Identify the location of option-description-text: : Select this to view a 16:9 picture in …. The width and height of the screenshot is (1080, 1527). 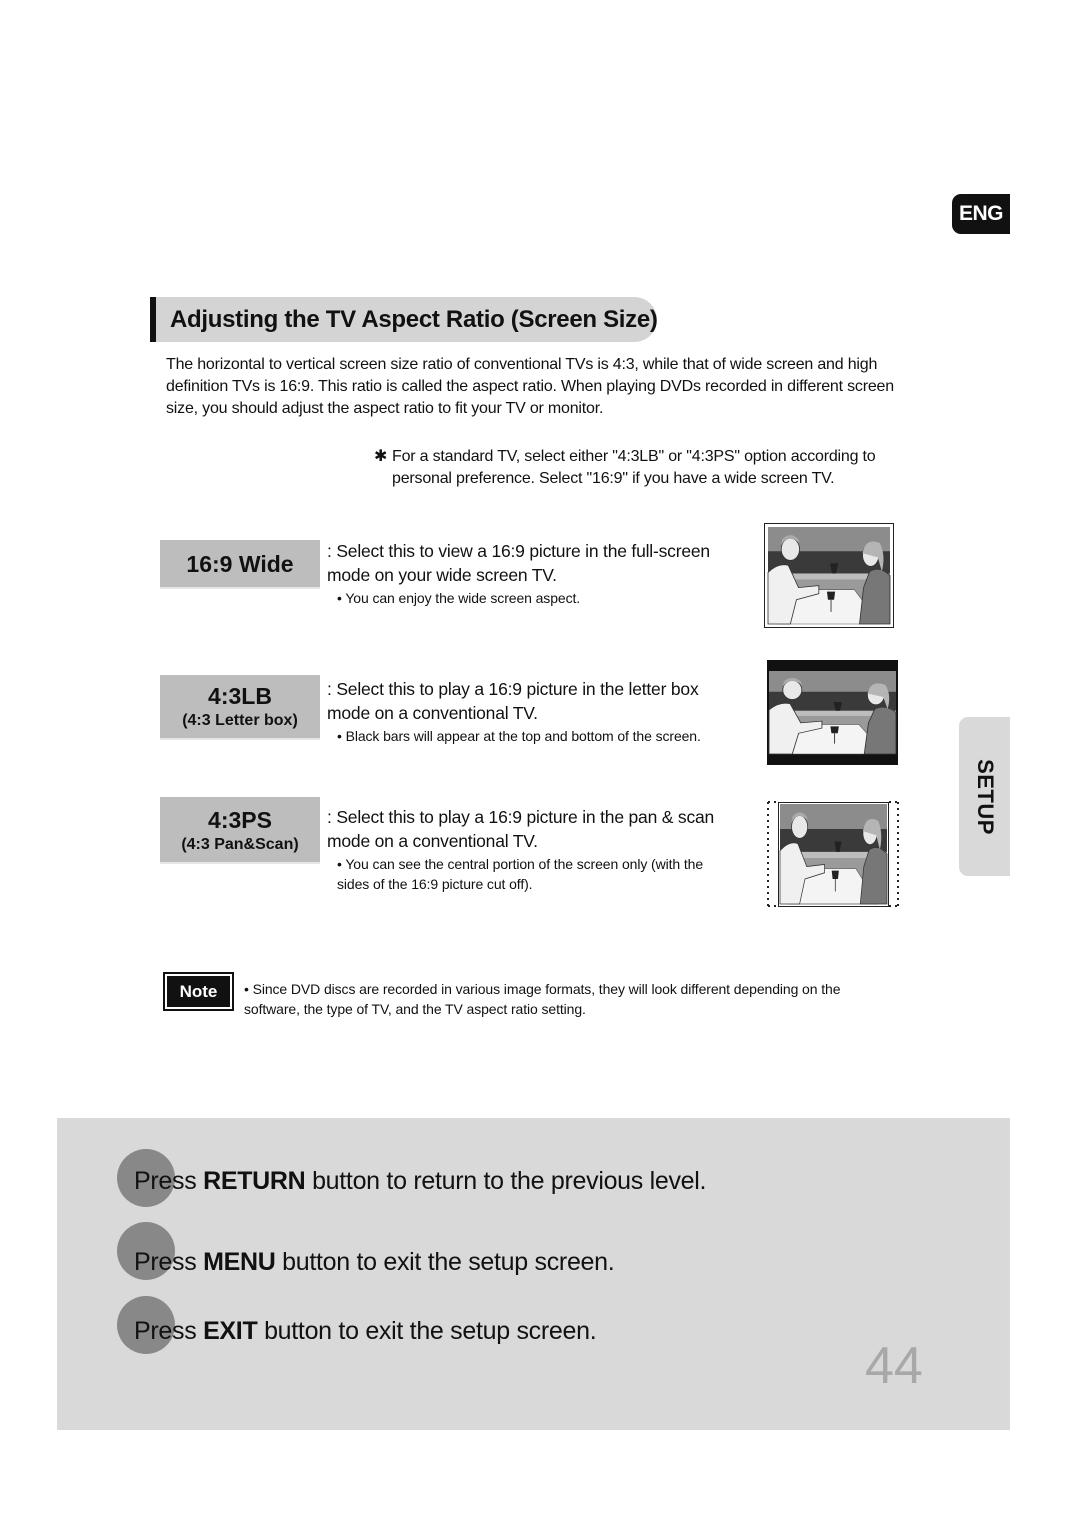
(518, 563).